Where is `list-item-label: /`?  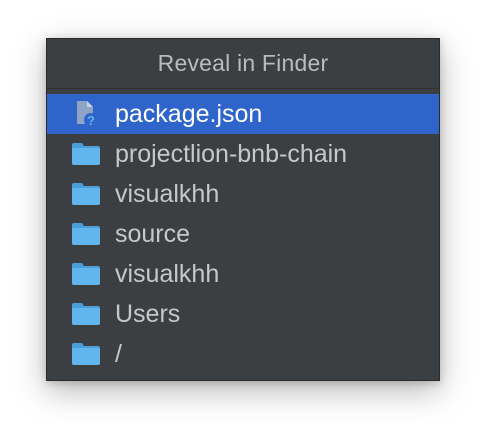
list-item-label: / is located at coordinates (118, 353).